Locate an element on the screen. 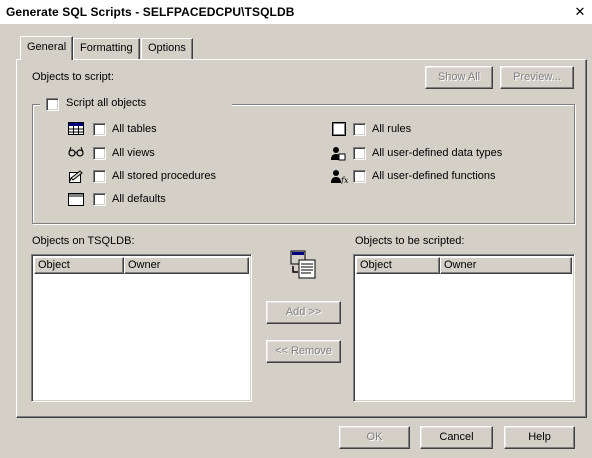  tab-formatting: Formatting is located at coordinates (106, 48).